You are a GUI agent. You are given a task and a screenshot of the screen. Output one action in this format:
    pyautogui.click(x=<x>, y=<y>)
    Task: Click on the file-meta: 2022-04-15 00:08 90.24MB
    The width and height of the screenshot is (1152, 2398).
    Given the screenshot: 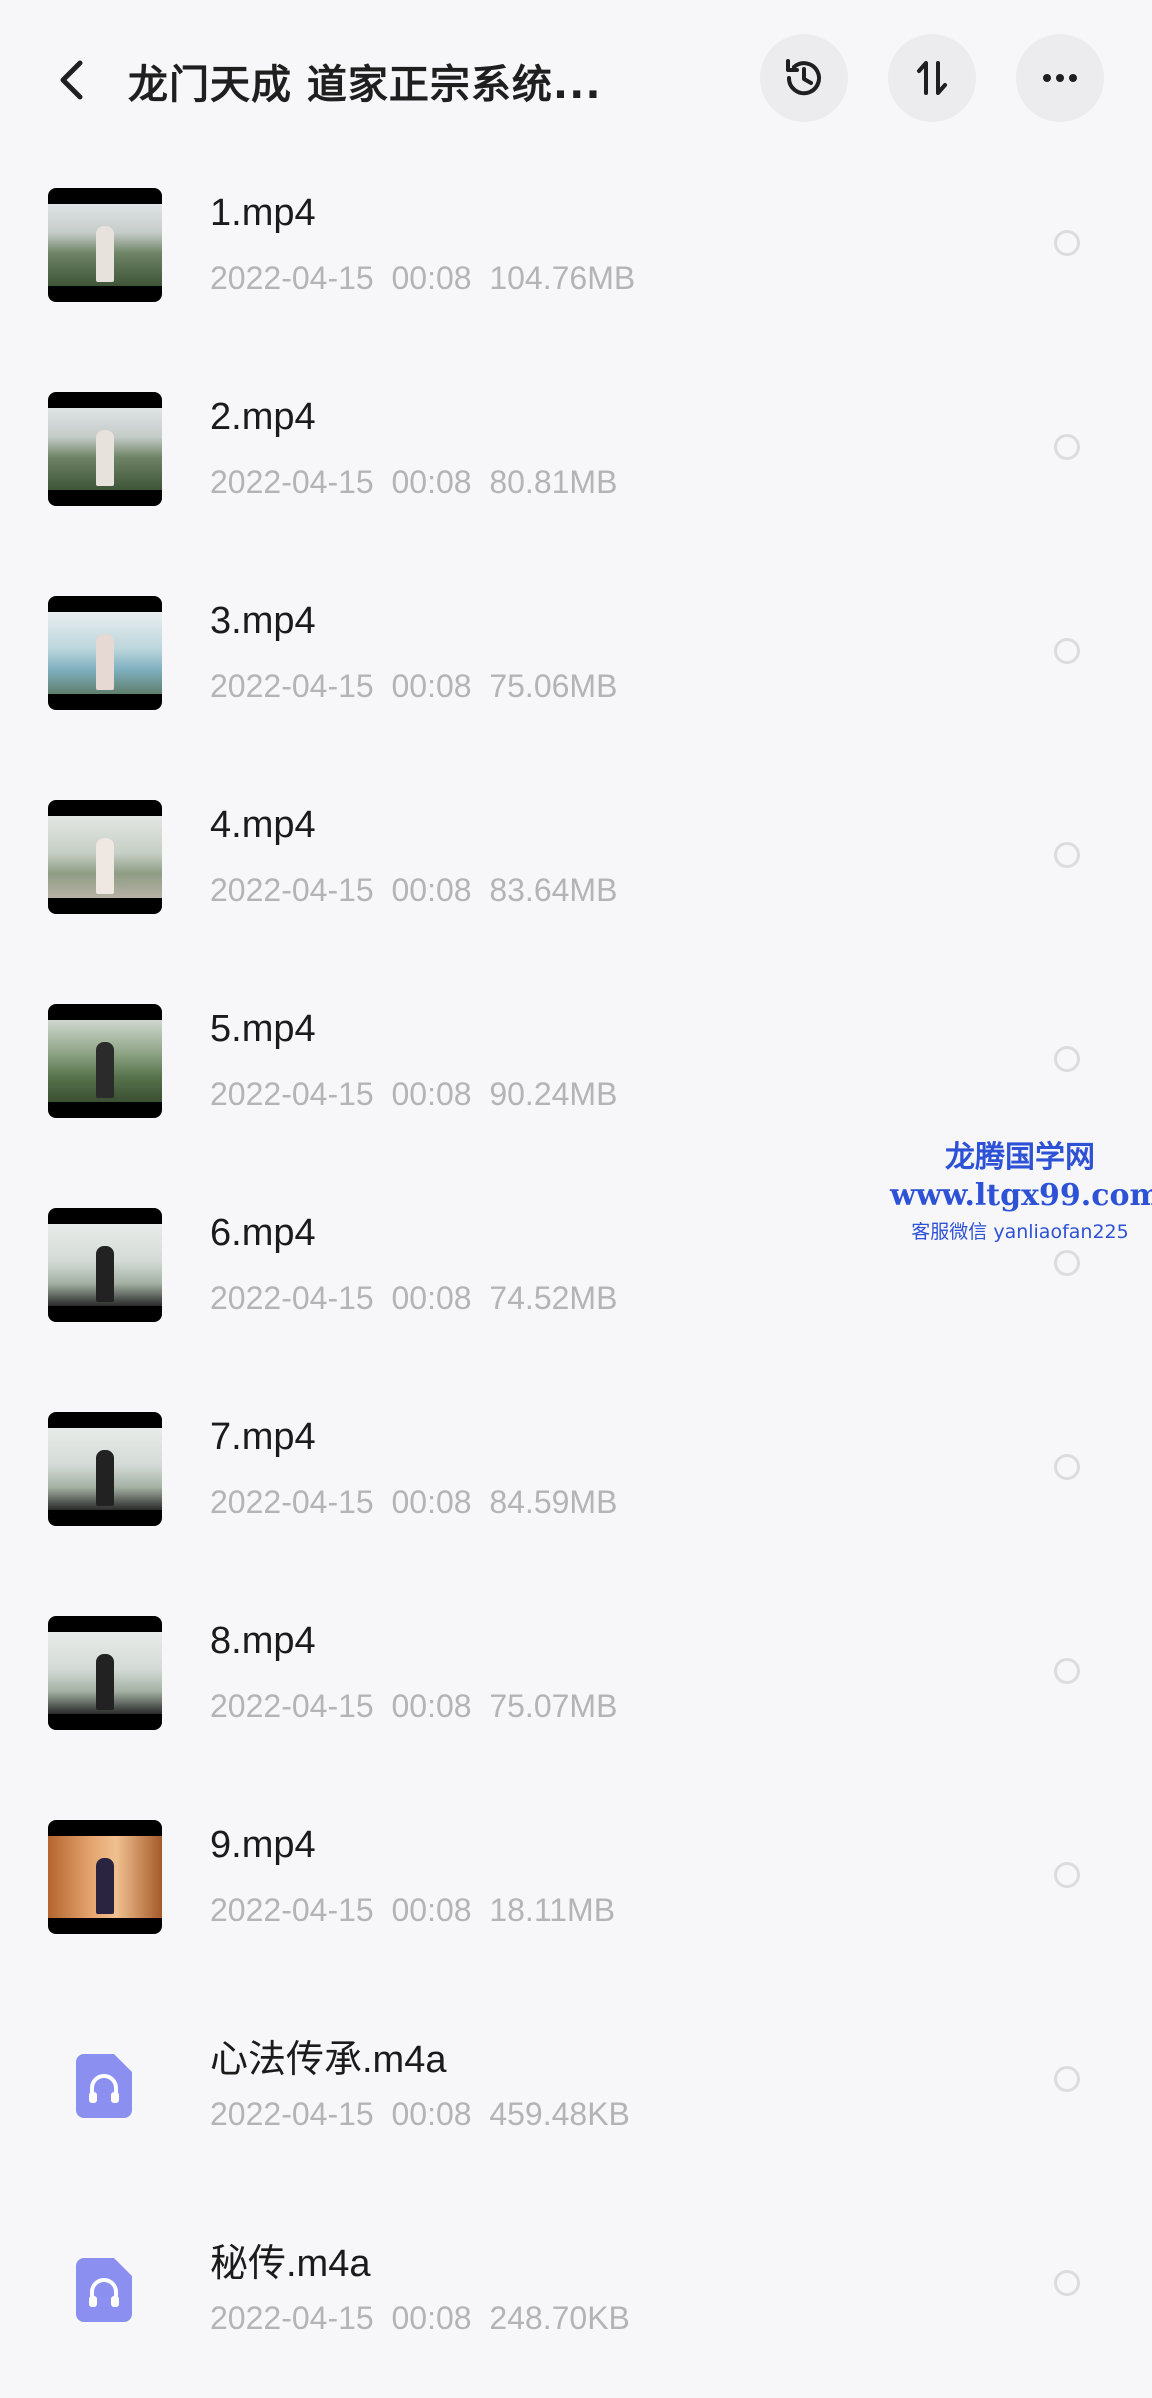 What is the action you would take?
    pyautogui.click(x=413, y=1094)
    